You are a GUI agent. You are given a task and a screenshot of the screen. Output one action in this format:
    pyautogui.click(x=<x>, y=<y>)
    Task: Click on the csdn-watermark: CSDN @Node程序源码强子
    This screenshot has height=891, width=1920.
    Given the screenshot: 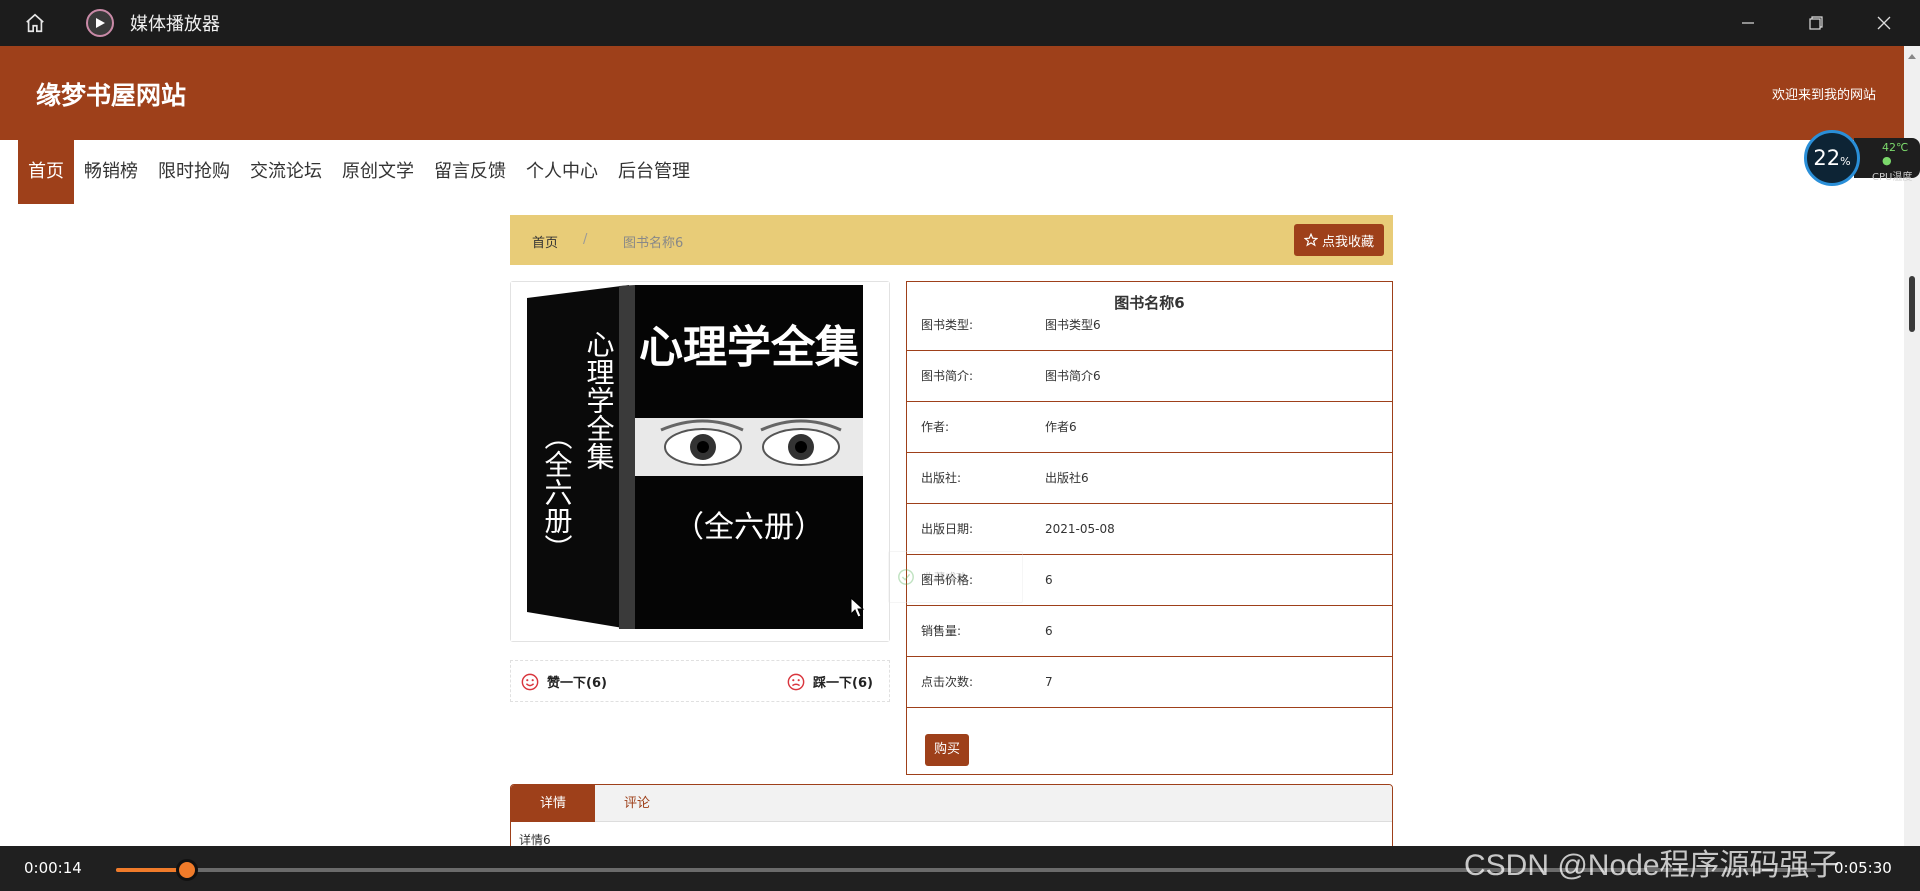 What is the action you would take?
    pyautogui.click(x=1652, y=865)
    